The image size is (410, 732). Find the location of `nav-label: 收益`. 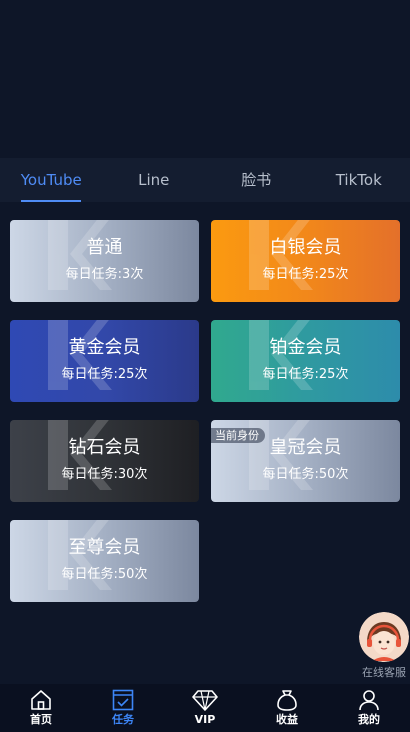

nav-label: 收益 is located at coordinates (287, 719).